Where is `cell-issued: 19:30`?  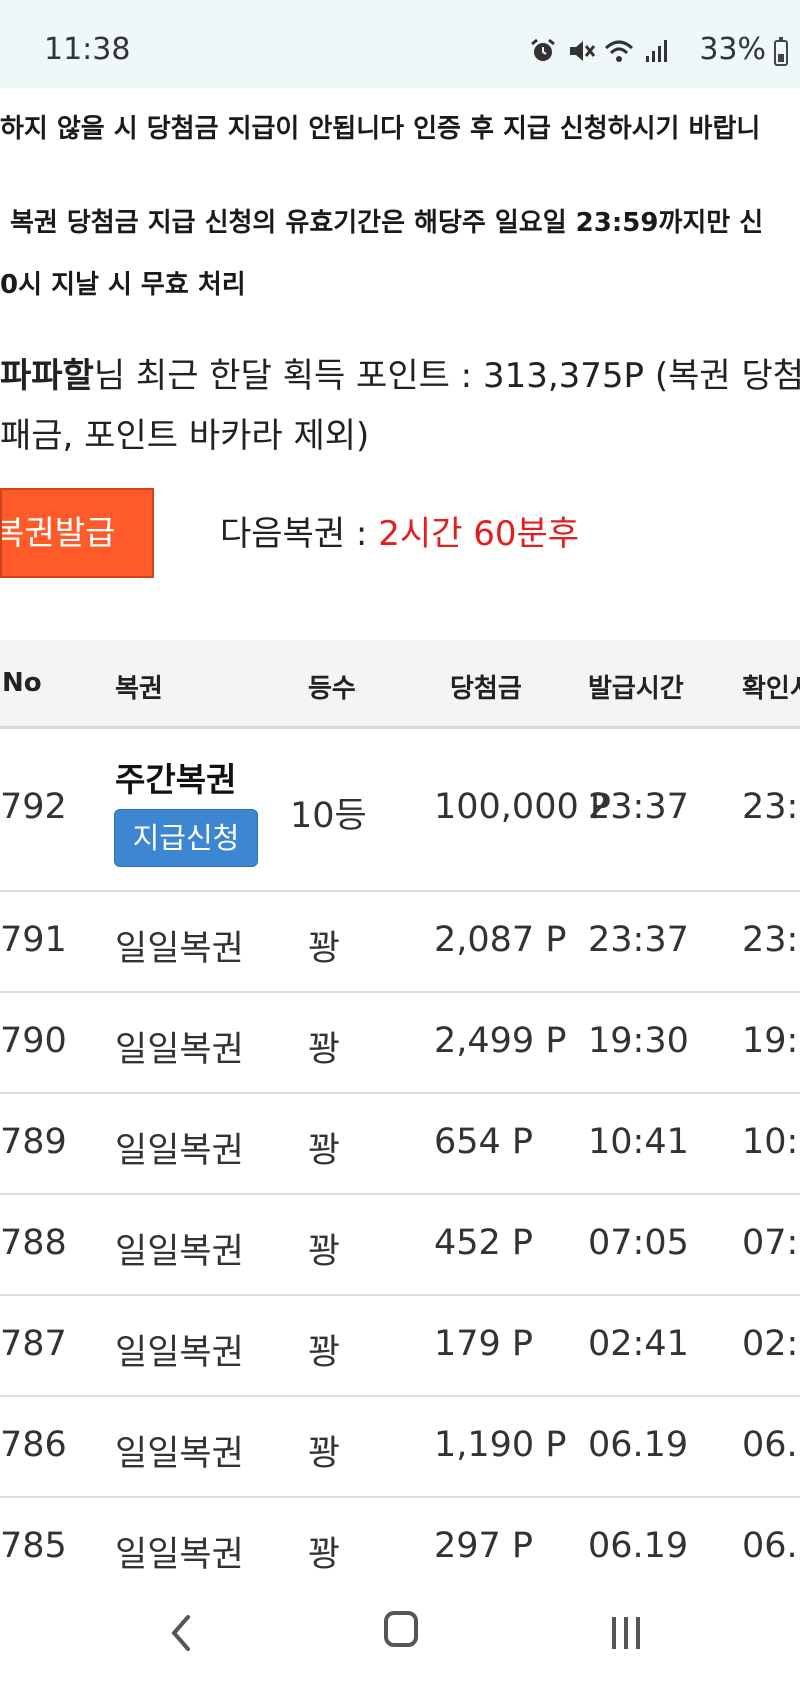 cell-issued: 19:30 is located at coordinates (638, 1041).